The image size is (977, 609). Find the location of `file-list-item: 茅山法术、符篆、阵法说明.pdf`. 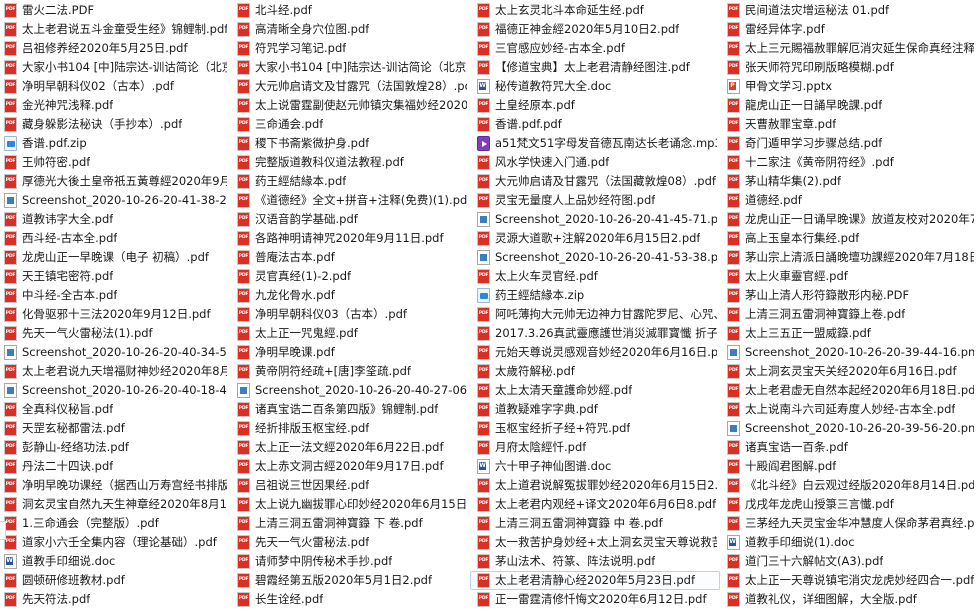

file-list-item: 茅山法术、符篆、阵法说明.pdf is located at coordinates (595, 561).